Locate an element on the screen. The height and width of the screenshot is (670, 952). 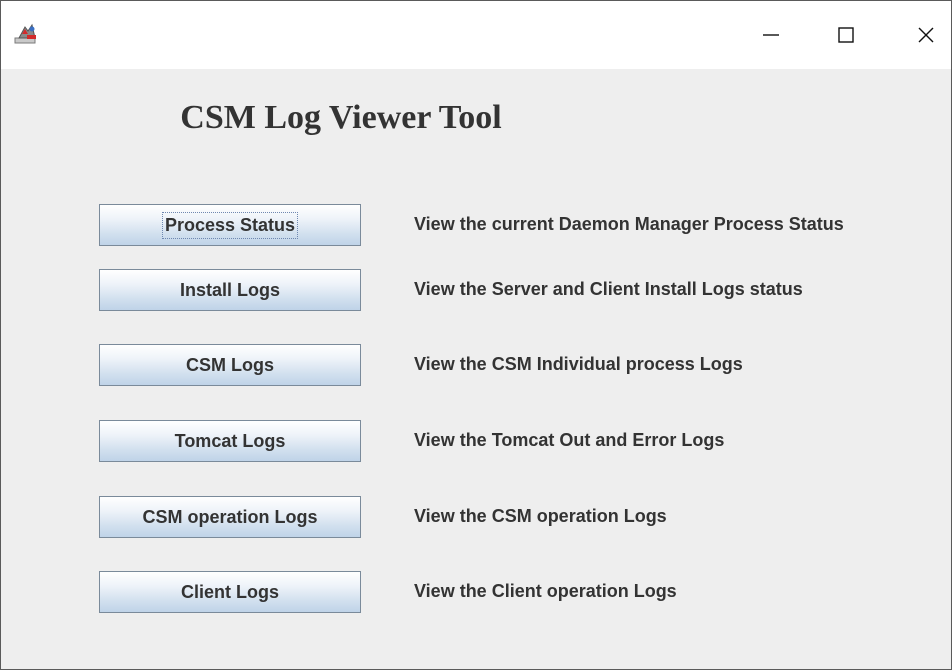
maximize-icon is located at coordinates (846, 35).